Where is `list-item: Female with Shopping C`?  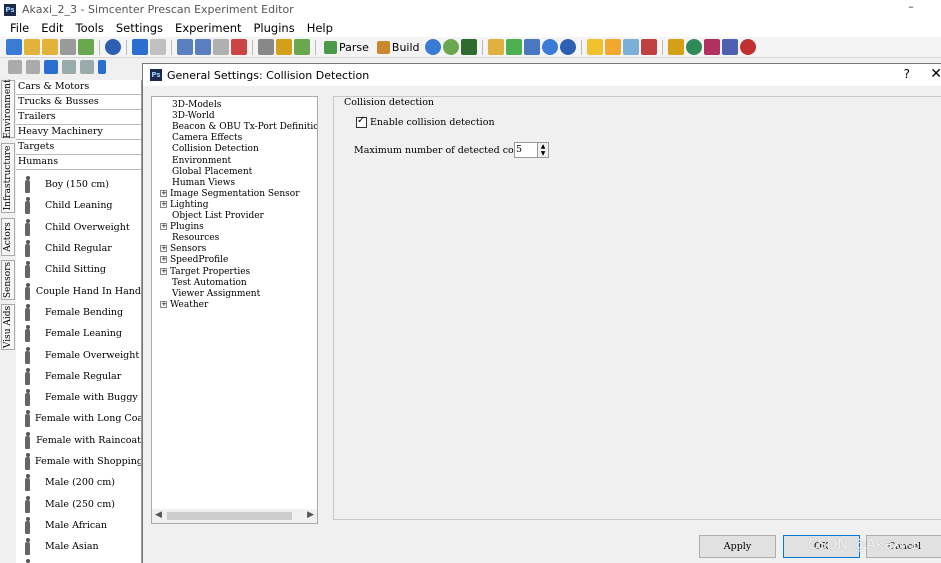 list-item: Female with Shopping C is located at coordinates (78, 461).